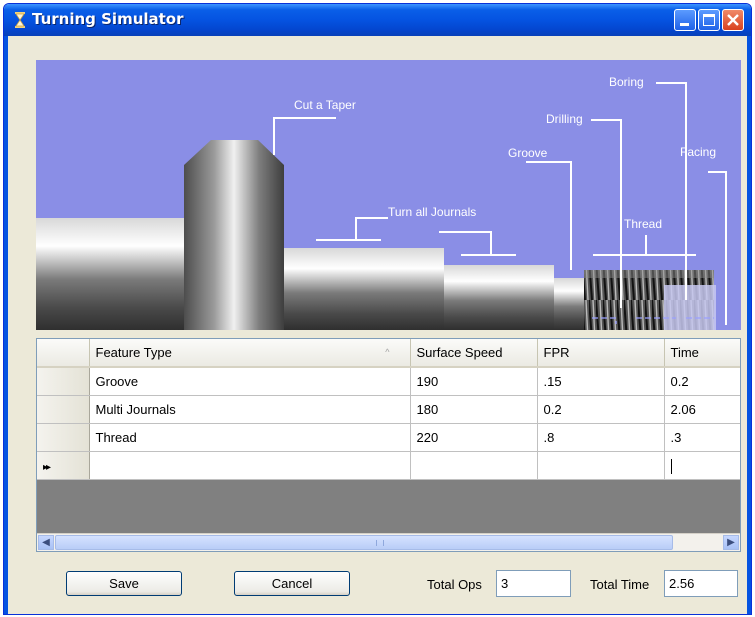 Image resolution: width=755 pixels, height=617 pixels. Describe the element at coordinates (377, 20) in the screenshot. I see `title-bar: Turning Simulator` at that location.